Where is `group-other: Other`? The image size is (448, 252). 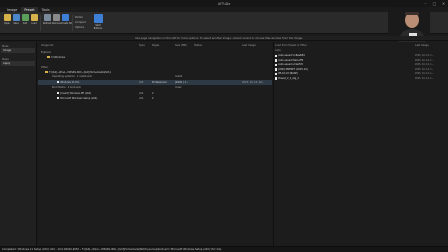
group-other: Other is located at coordinates (44, 67).